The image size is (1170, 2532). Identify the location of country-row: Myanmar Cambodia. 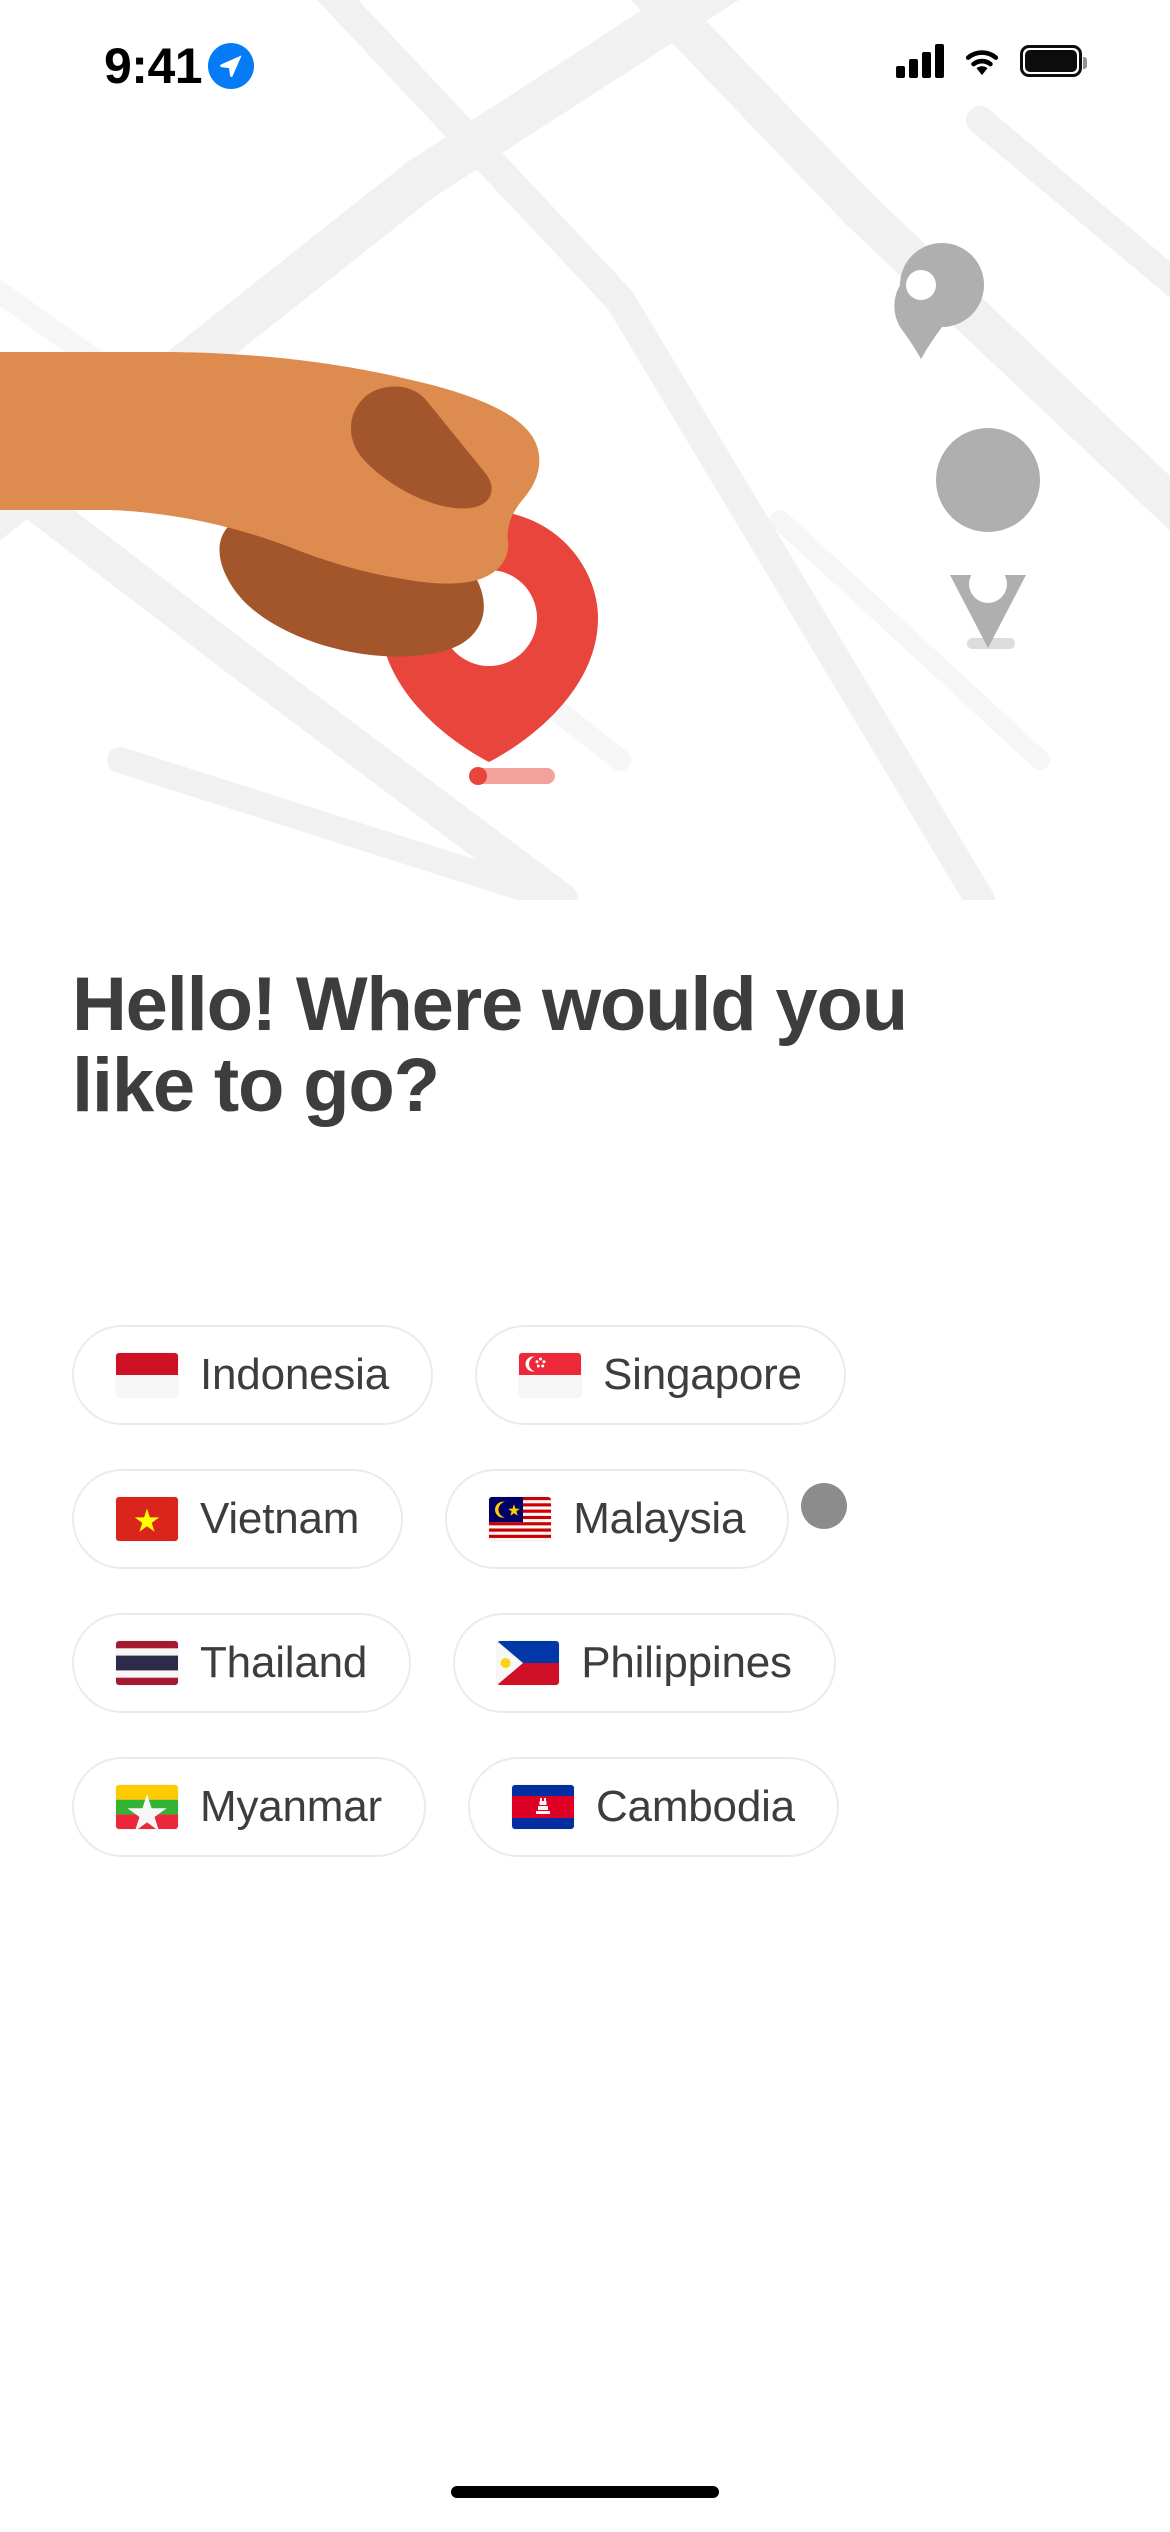
(585, 1818).